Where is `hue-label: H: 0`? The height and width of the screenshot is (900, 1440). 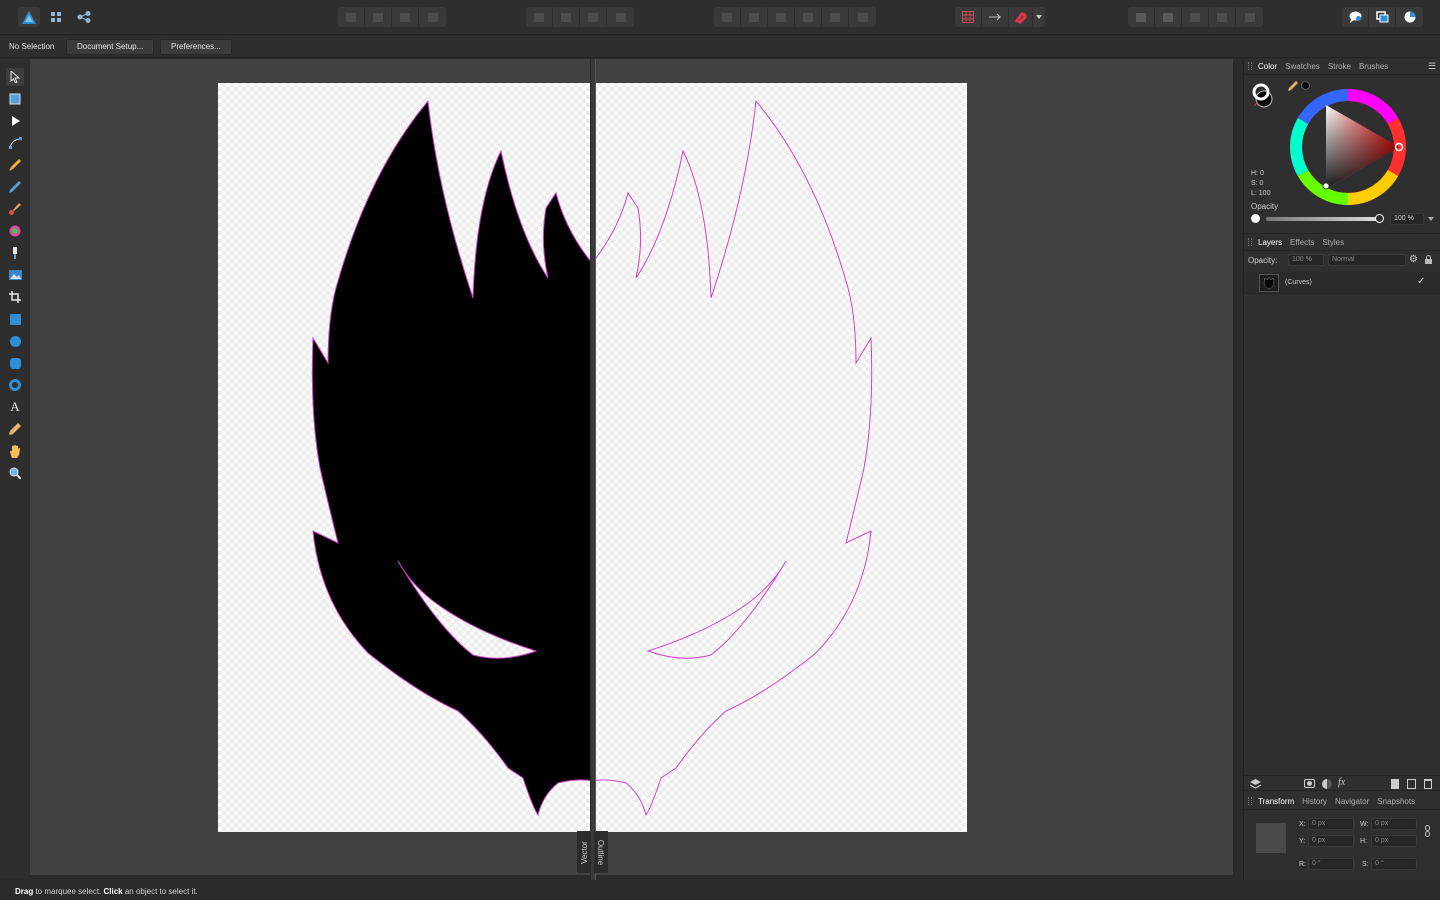
hue-label: H: 0 is located at coordinates (1257, 173).